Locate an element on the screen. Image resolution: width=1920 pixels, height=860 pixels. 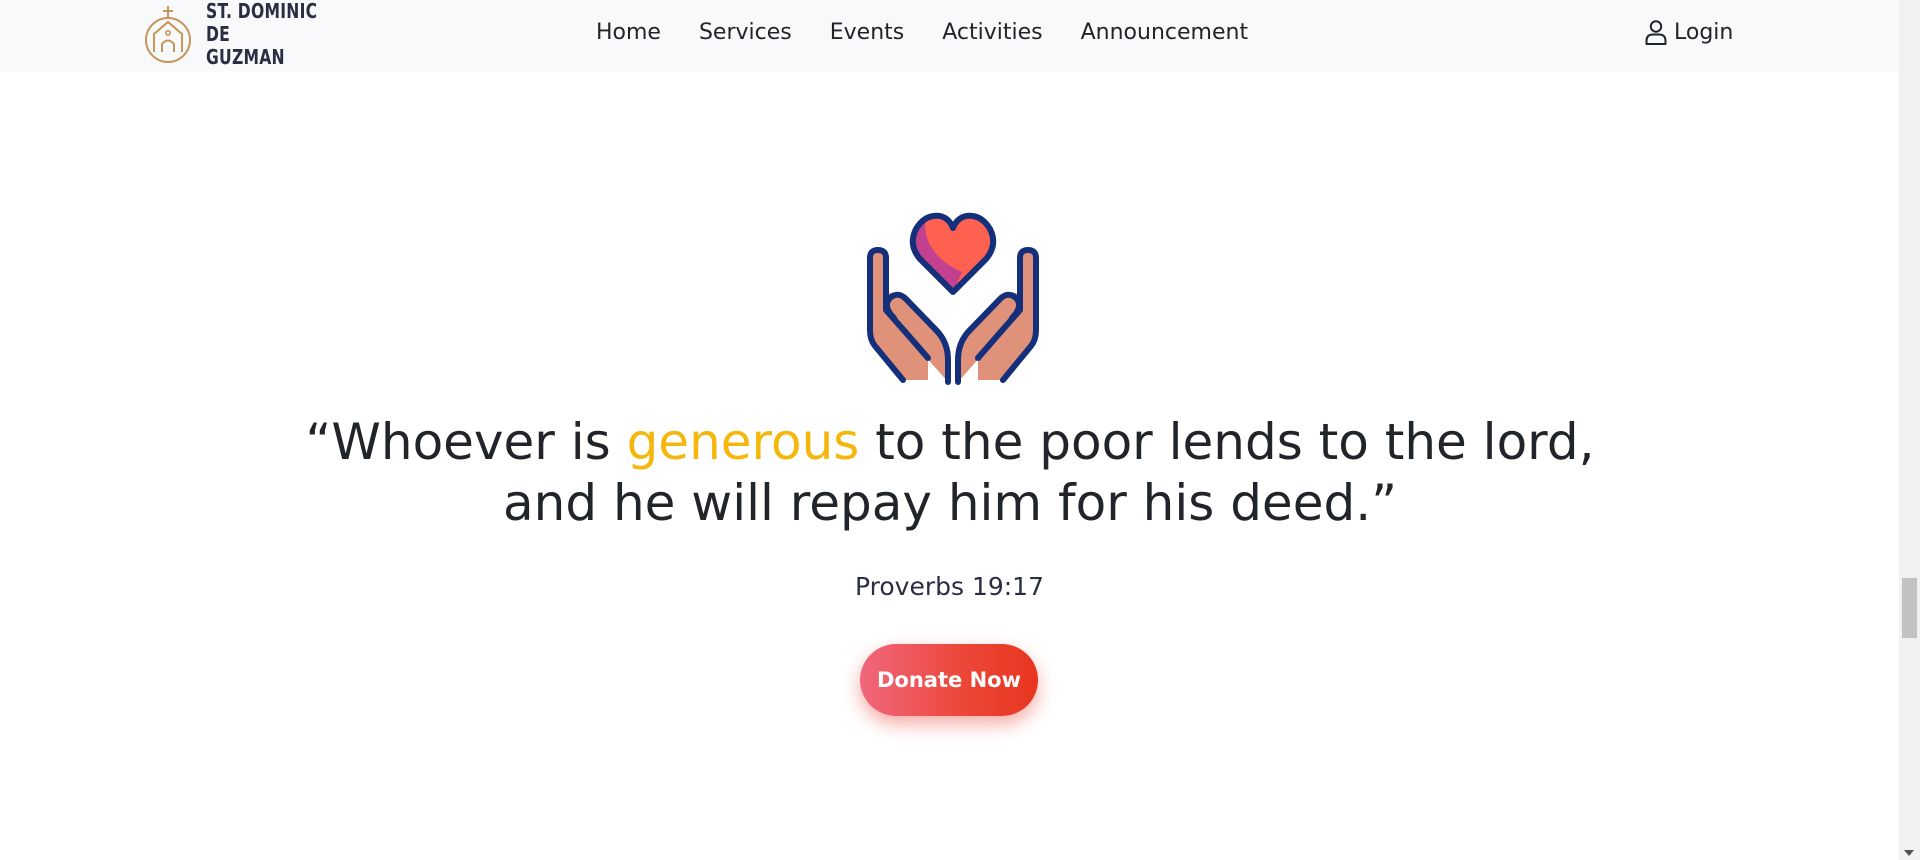
church-icon is located at coordinates (168, 34).